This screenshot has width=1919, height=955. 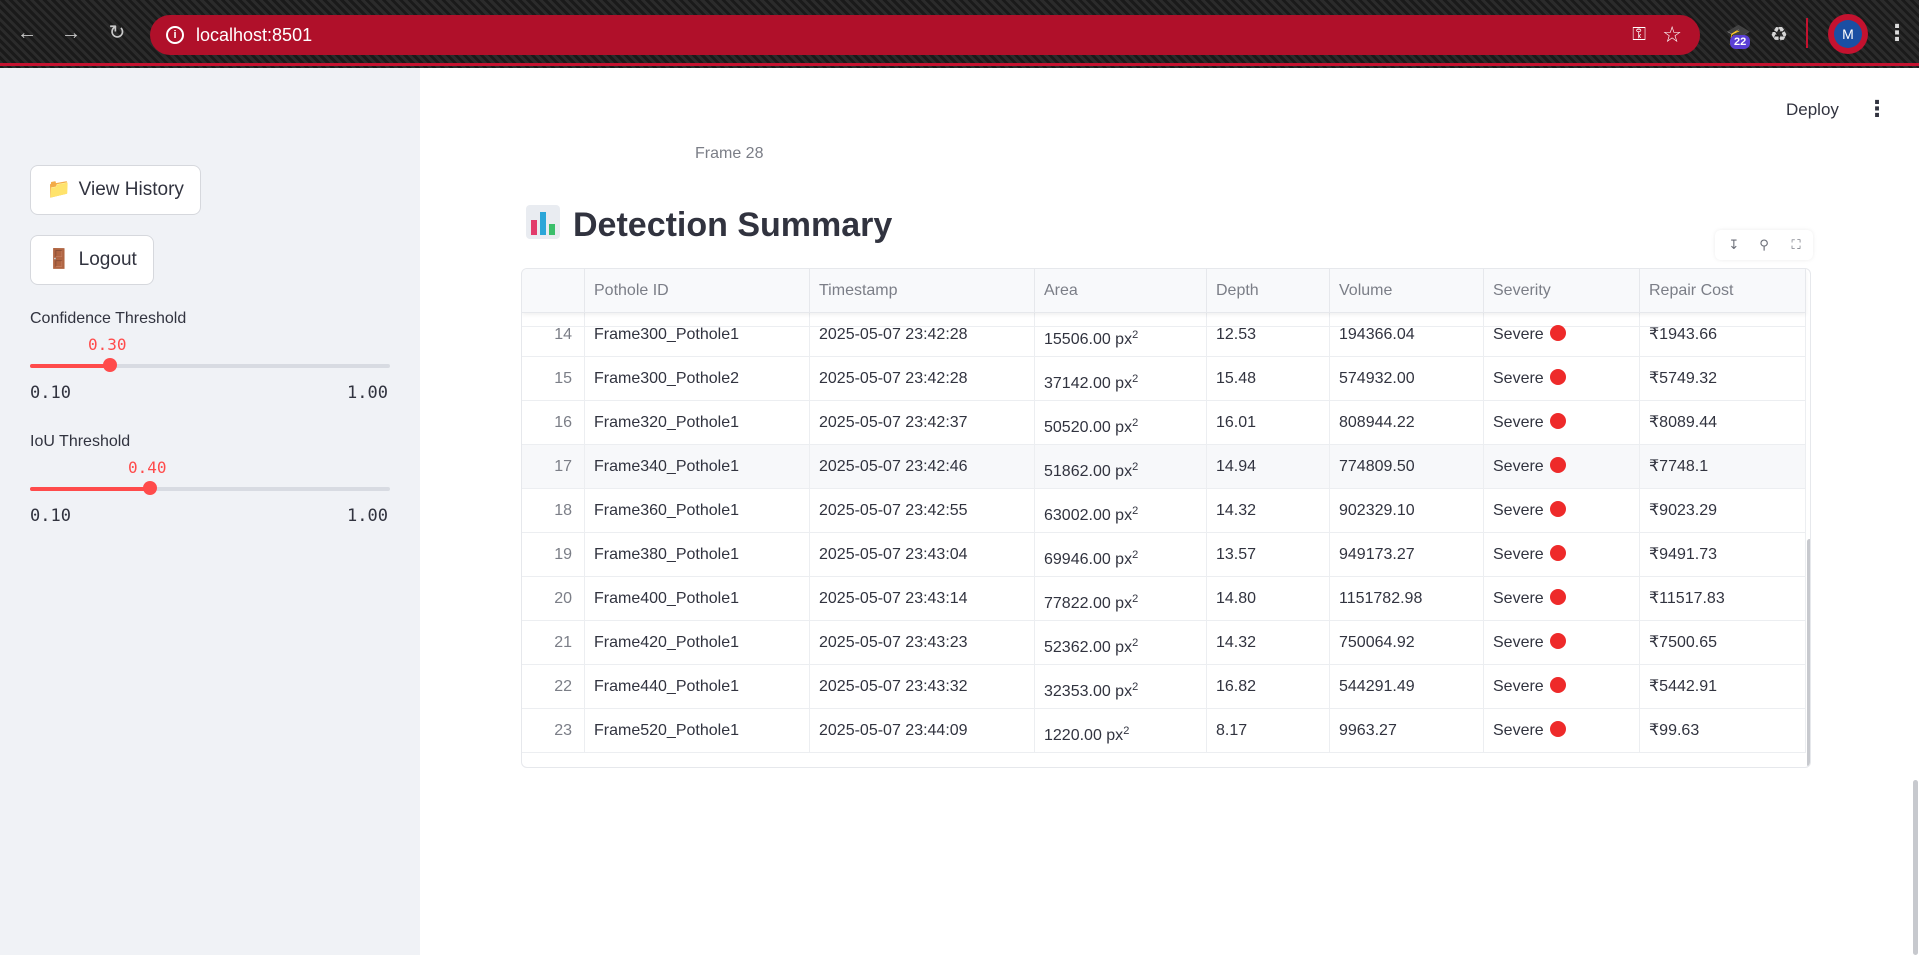 I want to click on volume-cell: 1151782.98, so click(x=1407, y=599).